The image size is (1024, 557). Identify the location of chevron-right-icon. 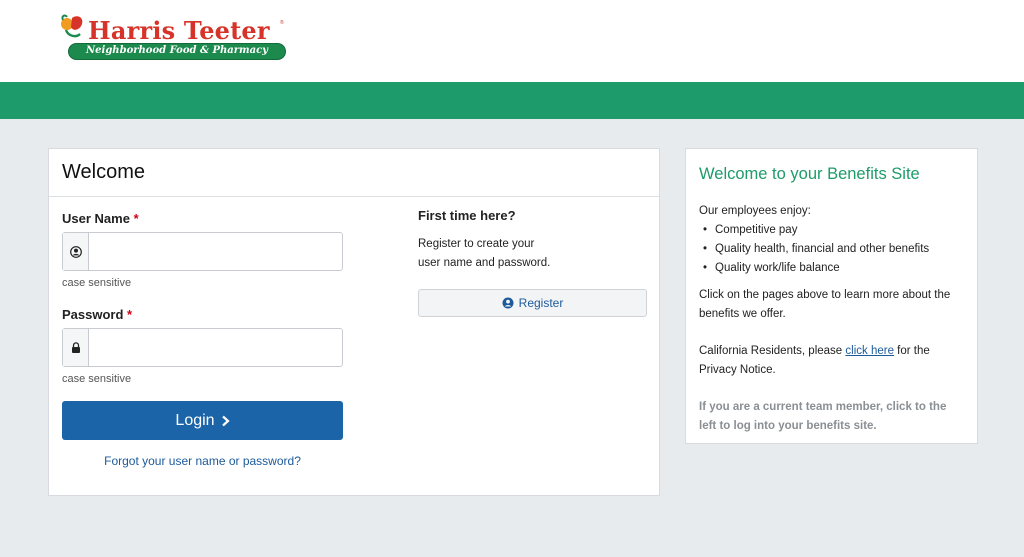
(225, 420).